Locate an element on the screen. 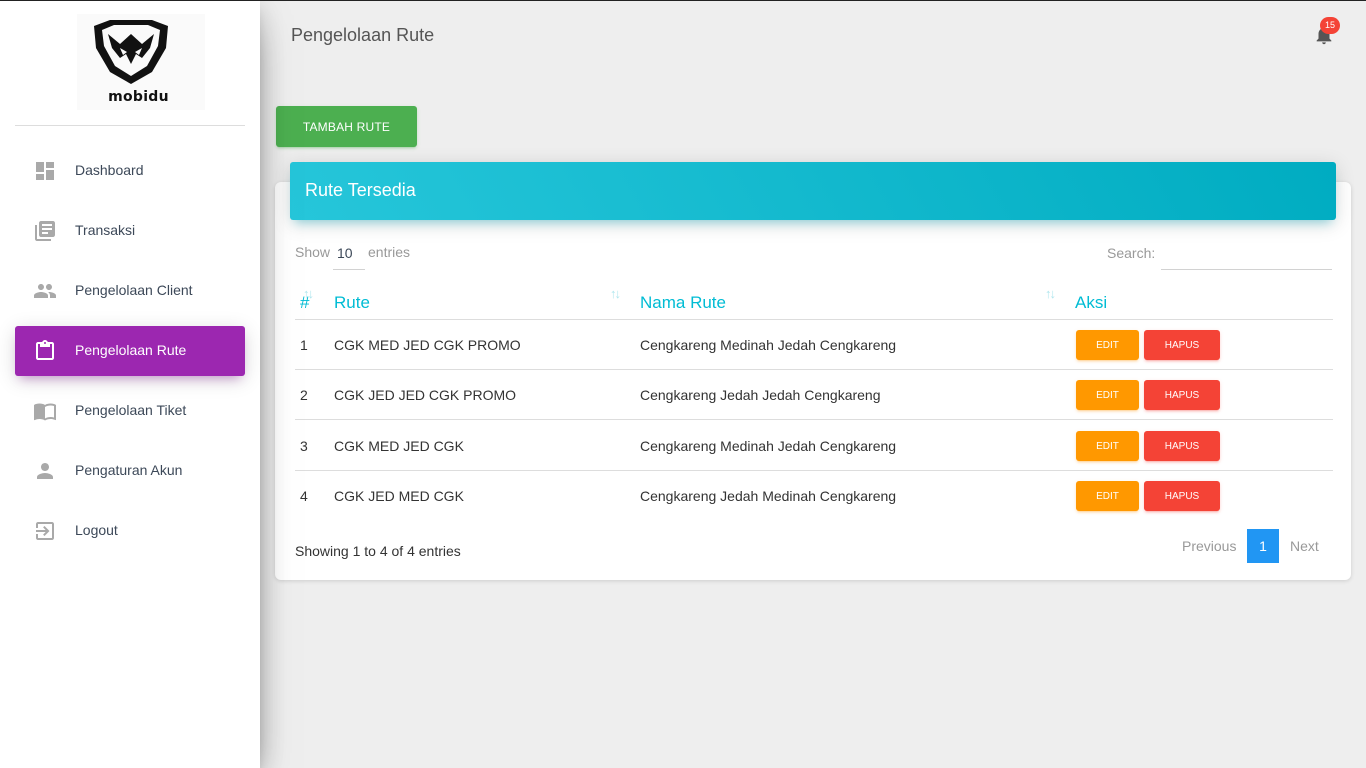 The width and height of the screenshot is (1366, 768). sidebar-item-dashboard: Dashboard is located at coordinates (130, 171).